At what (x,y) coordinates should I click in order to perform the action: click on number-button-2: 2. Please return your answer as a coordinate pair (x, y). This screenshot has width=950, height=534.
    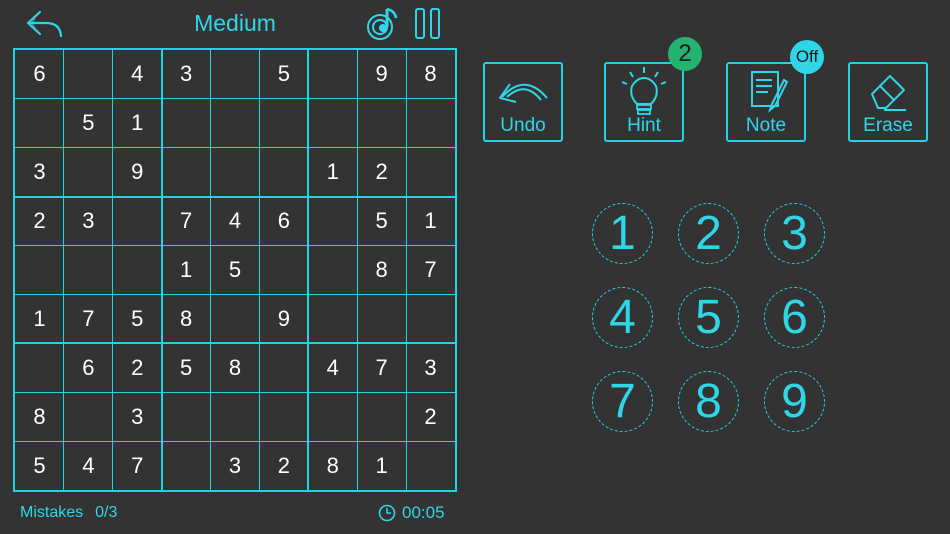
    Looking at the image, I should click on (708, 233).